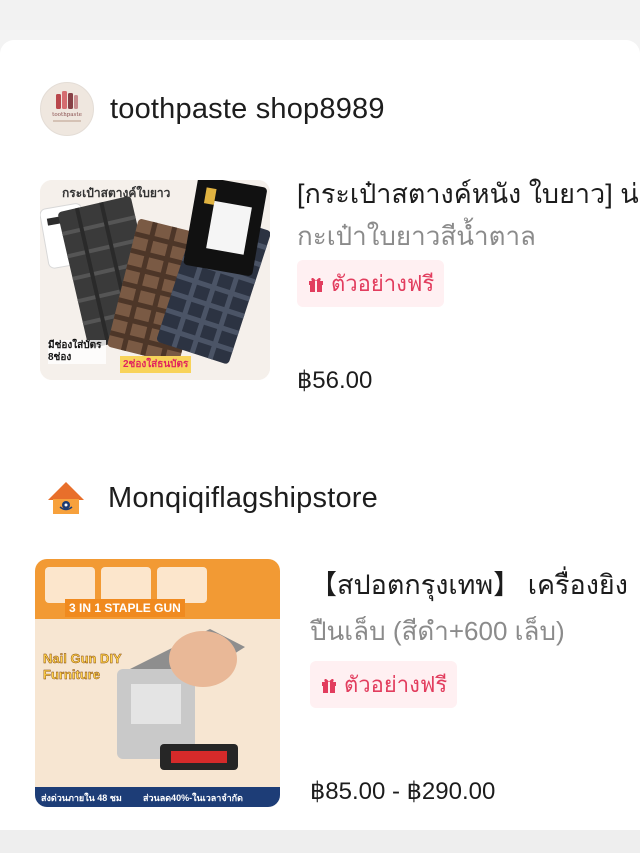 Image resolution: width=640 pixels, height=853 pixels. I want to click on product-price: ฿56.00, so click(335, 380).